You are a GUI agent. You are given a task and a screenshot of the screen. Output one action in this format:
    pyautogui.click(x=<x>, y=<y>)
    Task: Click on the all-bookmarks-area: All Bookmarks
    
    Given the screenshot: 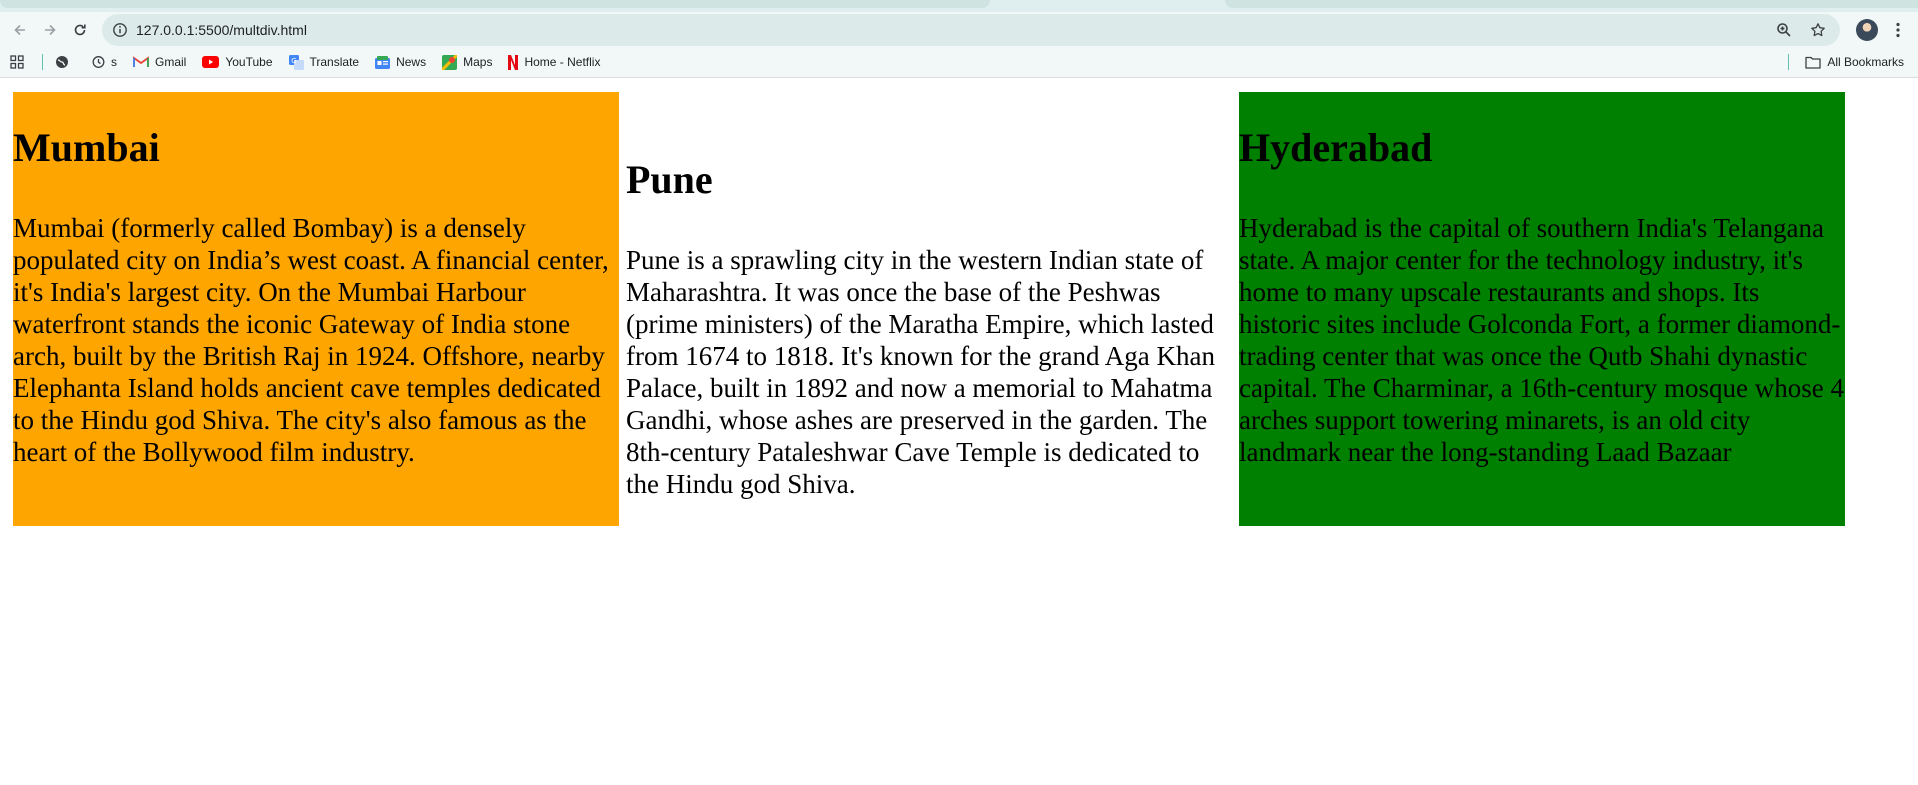 What is the action you would take?
    pyautogui.click(x=1845, y=62)
    